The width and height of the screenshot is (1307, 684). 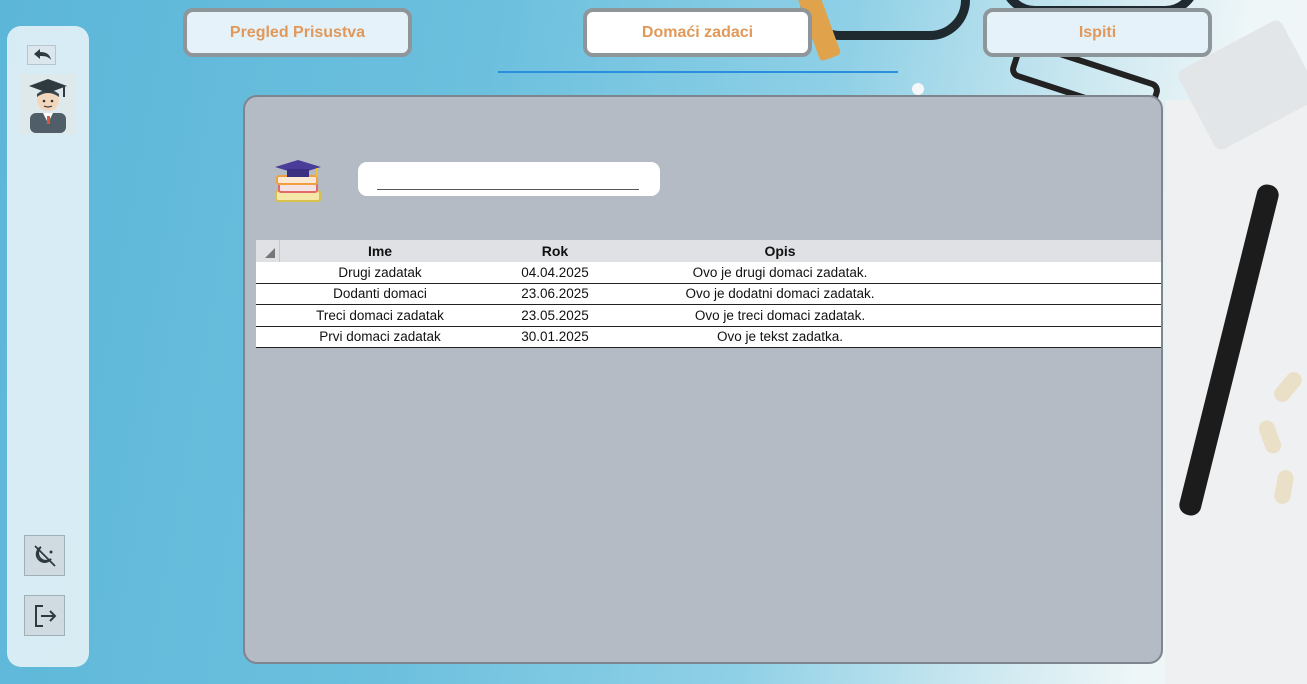 What do you see at coordinates (555, 294) in the screenshot?
I see `cell-rok: 23.06.2025` at bounding box center [555, 294].